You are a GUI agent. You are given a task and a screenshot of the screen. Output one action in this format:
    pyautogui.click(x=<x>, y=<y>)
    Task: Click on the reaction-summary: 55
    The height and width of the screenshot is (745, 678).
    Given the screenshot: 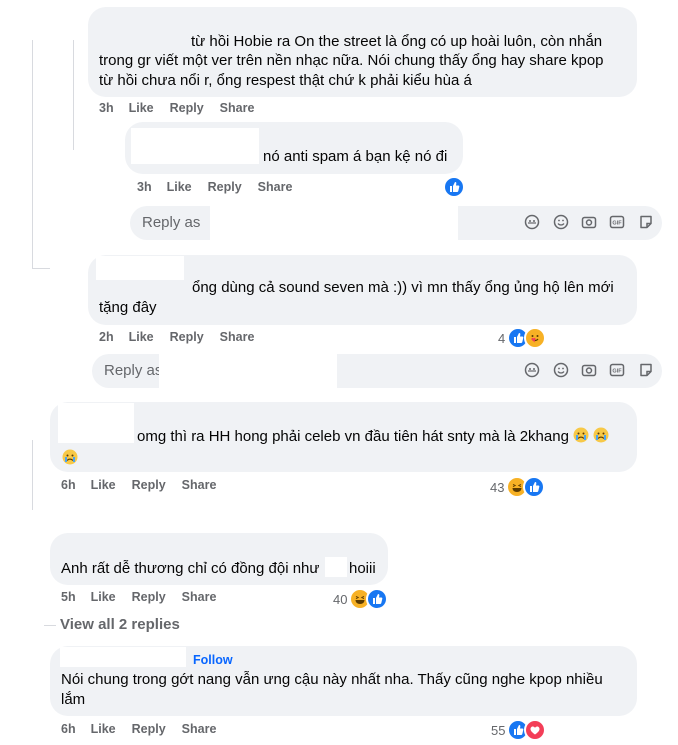 What is the action you would take?
    pyautogui.click(x=519, y=730)
    